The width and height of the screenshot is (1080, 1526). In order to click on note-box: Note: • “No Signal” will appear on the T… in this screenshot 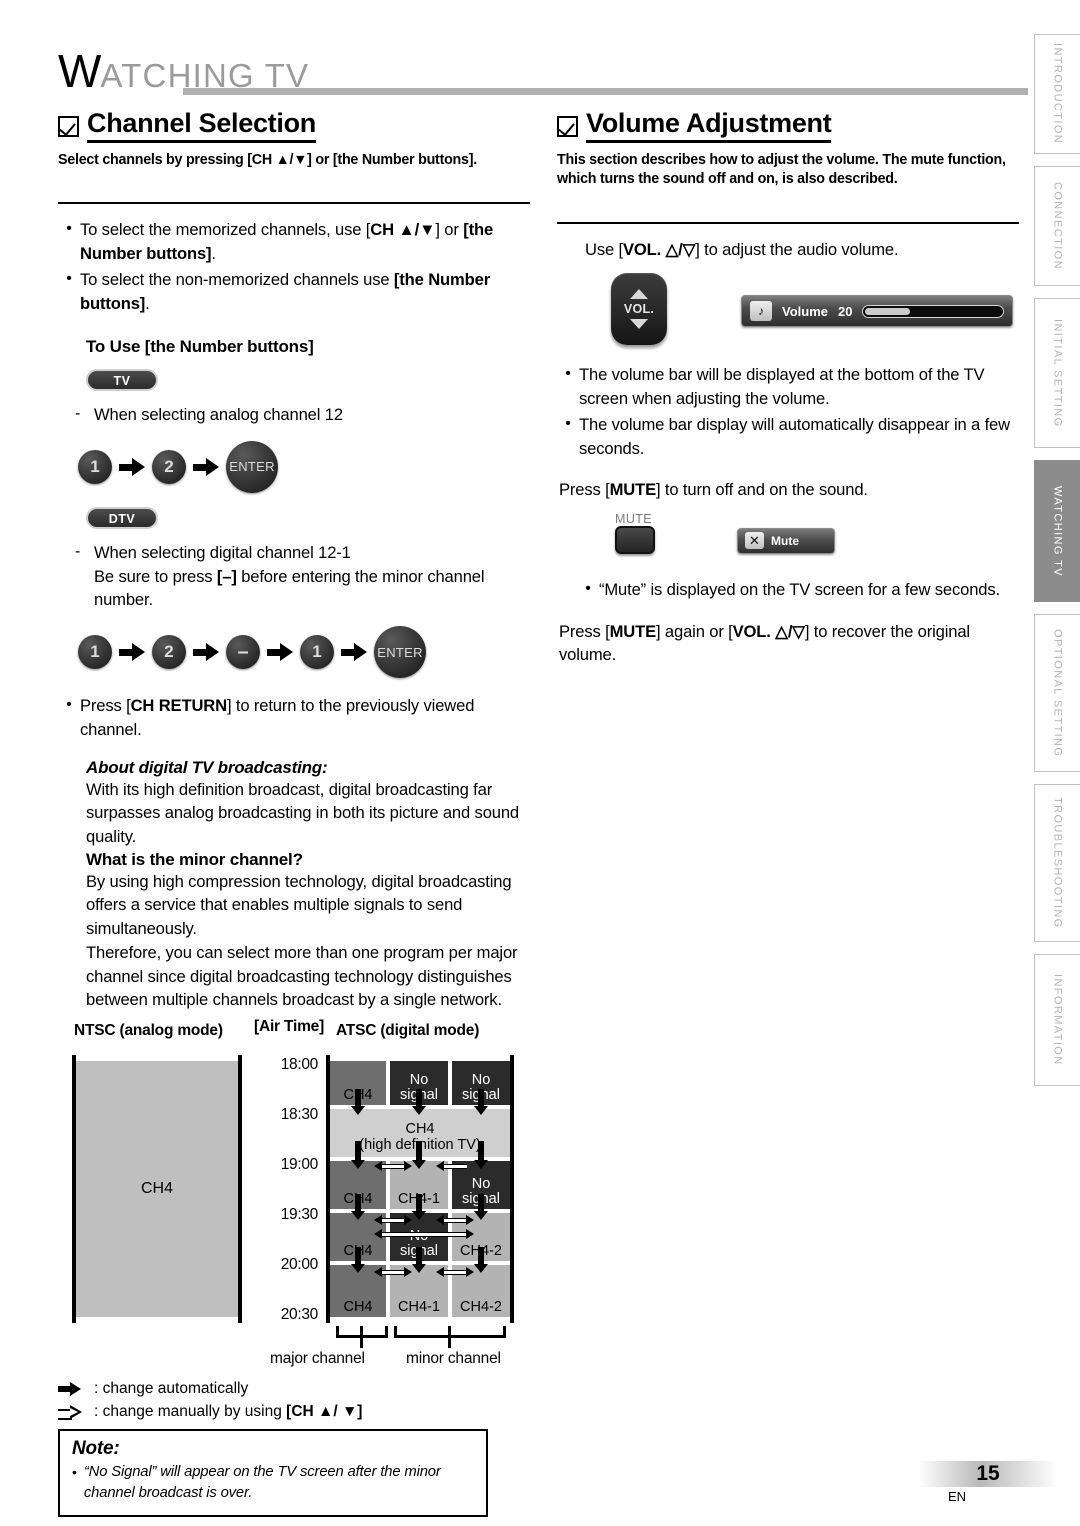, I will do `click(273, 1473)`.